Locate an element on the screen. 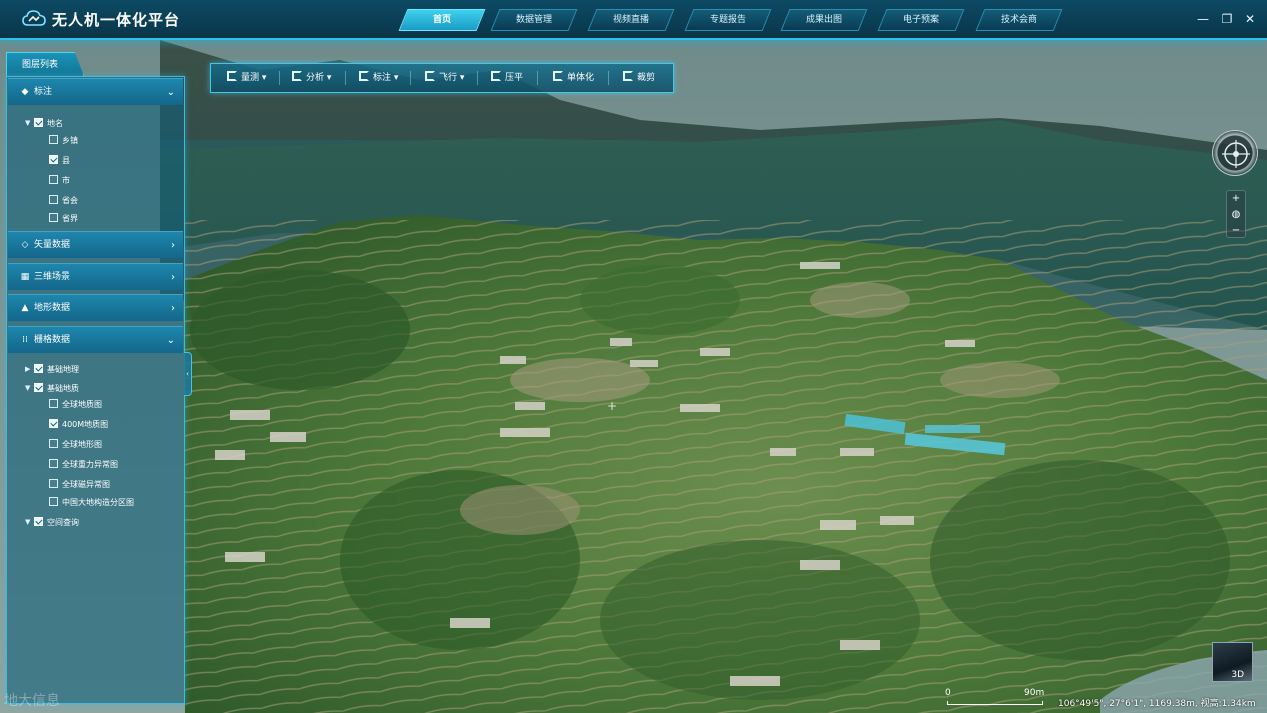 The width and height of the screenshot is (1267, 713). watermark: 地大信息 is located at coordinates (32, 701).